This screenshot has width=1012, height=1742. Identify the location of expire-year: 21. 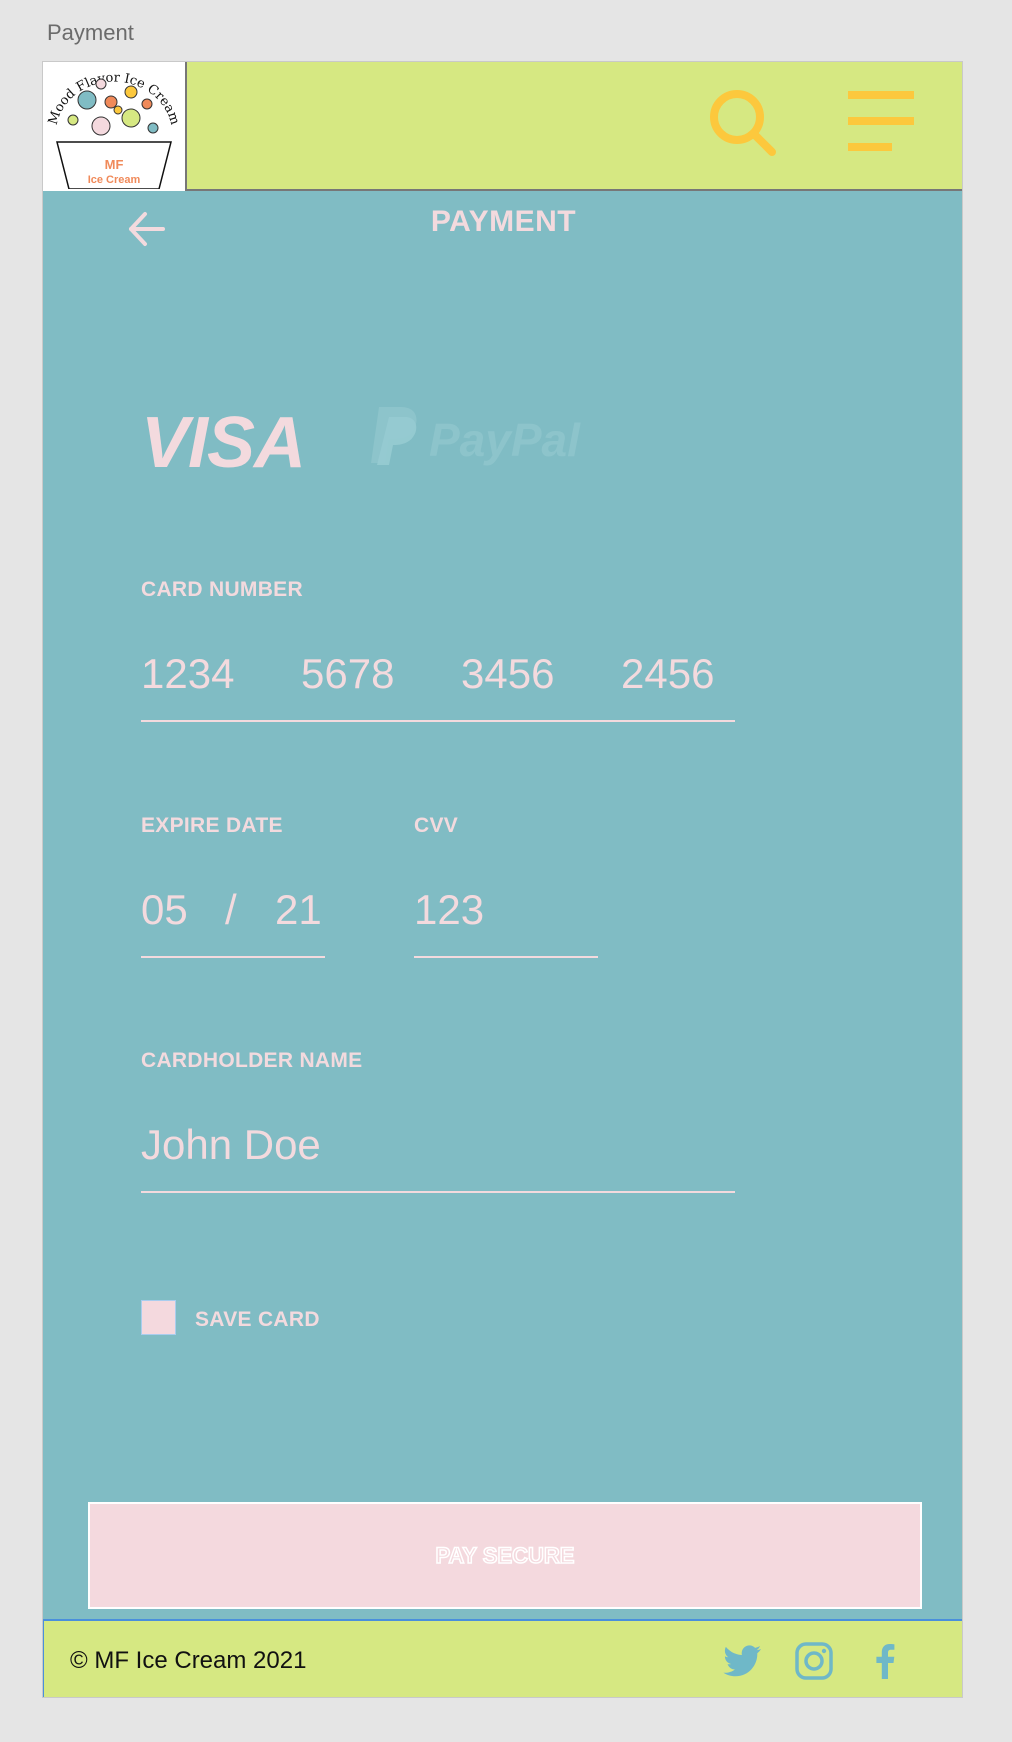
(298, 909).